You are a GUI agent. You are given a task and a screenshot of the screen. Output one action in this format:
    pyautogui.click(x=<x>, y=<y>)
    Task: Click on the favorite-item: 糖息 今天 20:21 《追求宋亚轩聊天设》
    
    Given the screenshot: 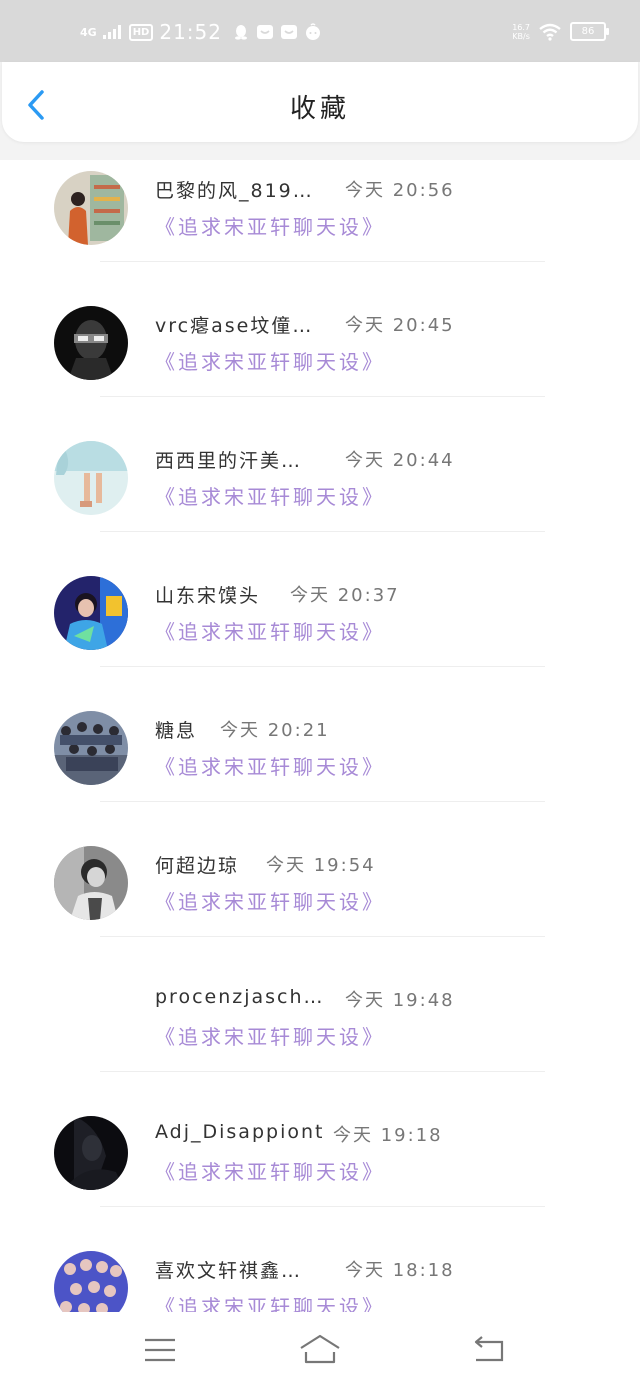 What is the action you would take?
    pyautogui.click(x=320, y=767)
    